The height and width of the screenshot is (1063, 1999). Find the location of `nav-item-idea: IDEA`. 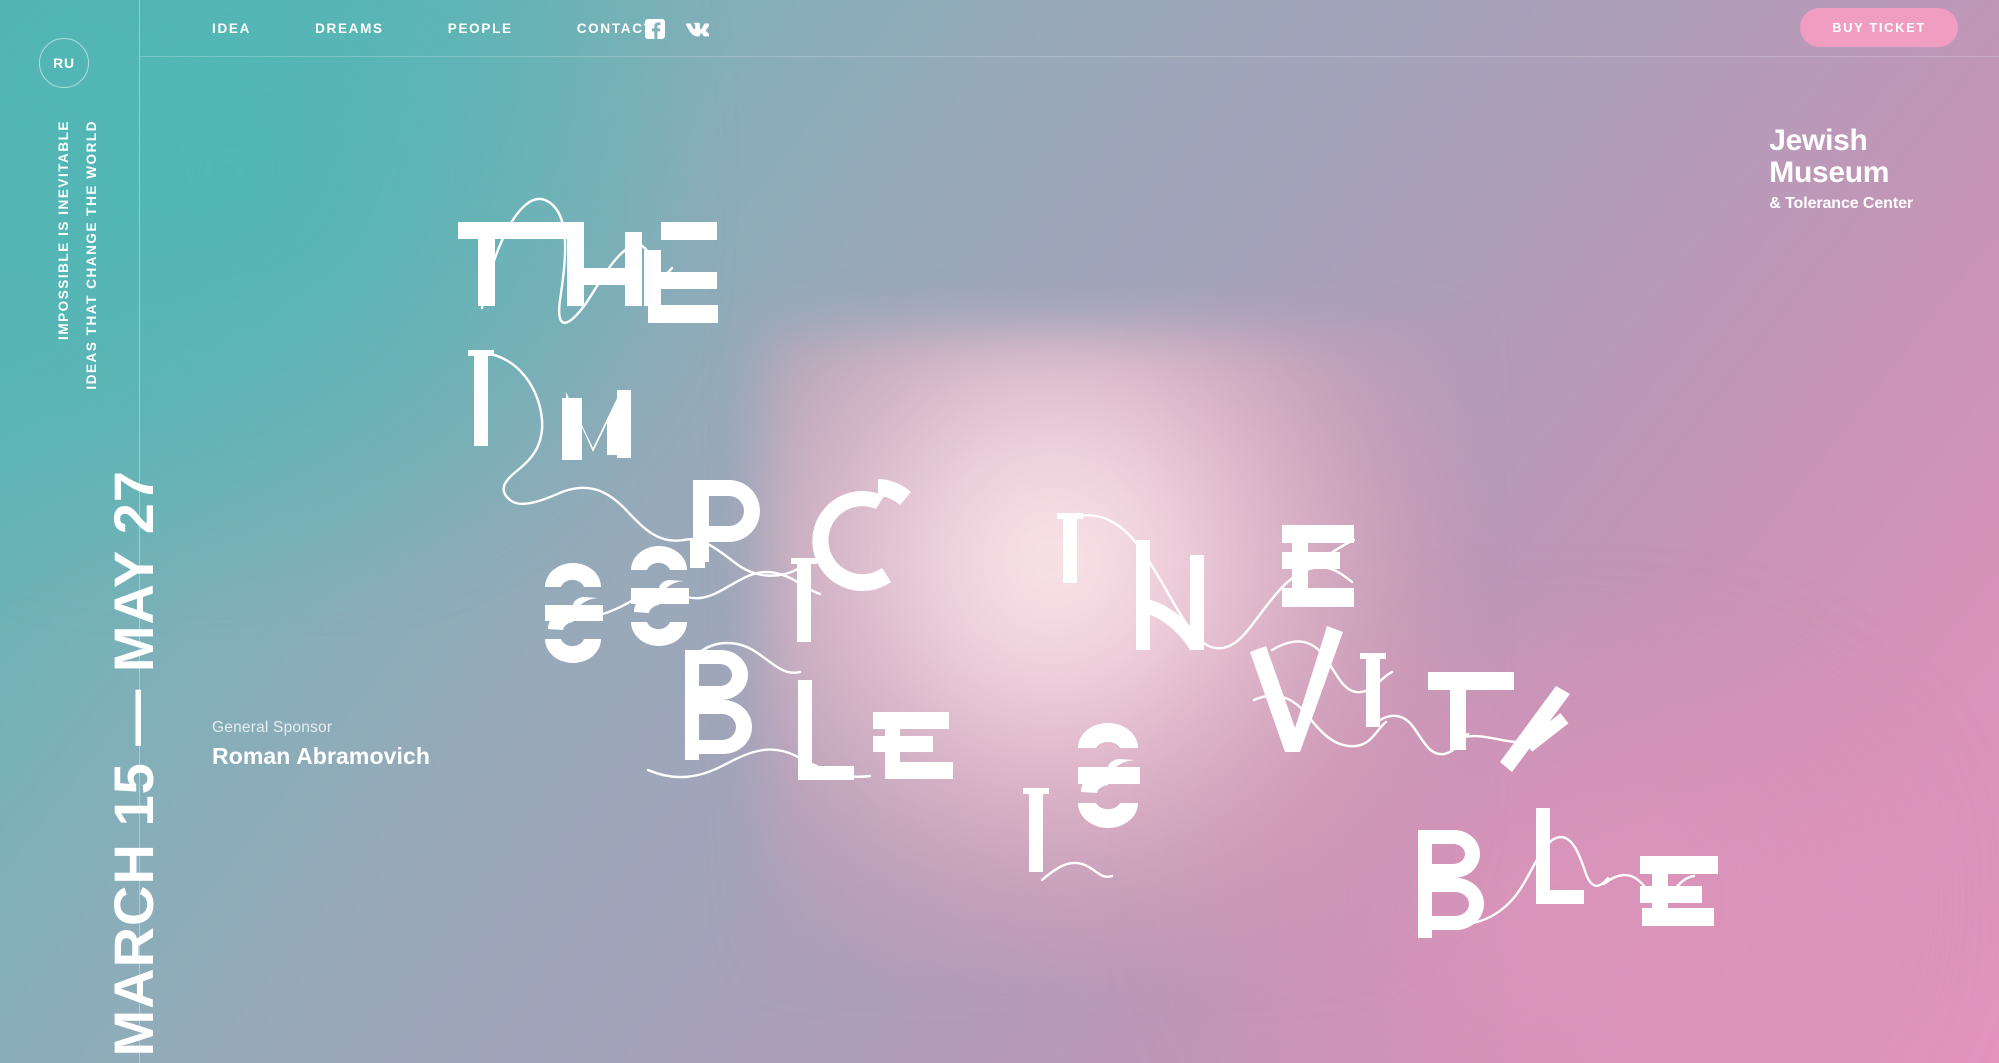

nav-item-idea: IDEA is located at coordinates (231, 28).